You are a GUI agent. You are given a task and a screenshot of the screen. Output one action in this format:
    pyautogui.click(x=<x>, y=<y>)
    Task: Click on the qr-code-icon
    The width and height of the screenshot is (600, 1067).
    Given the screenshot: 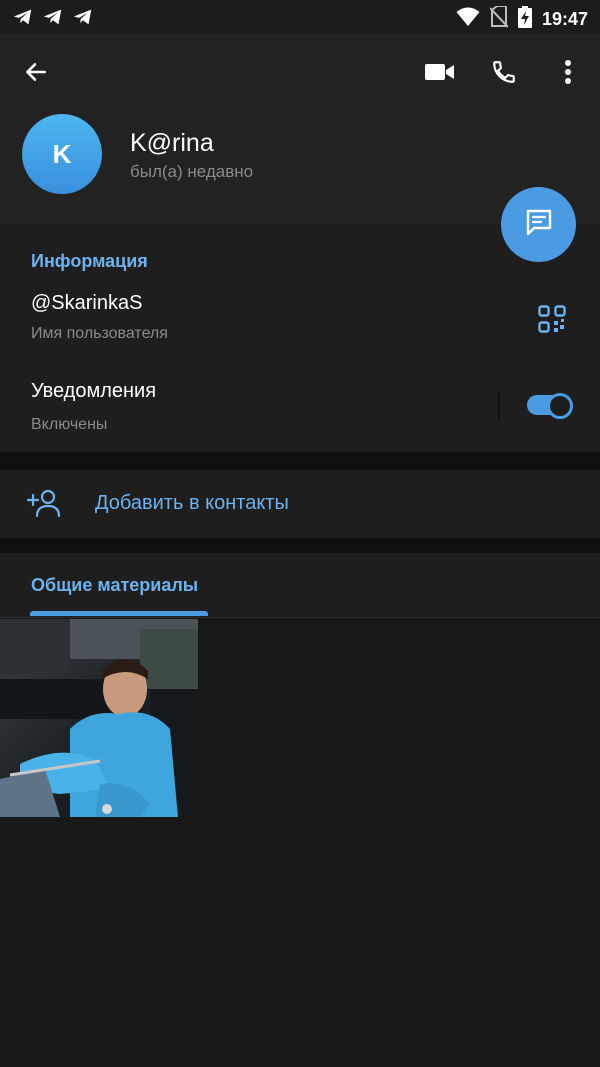 What is the action you would take?
    pyautogui.click(x=552, y=321)
    